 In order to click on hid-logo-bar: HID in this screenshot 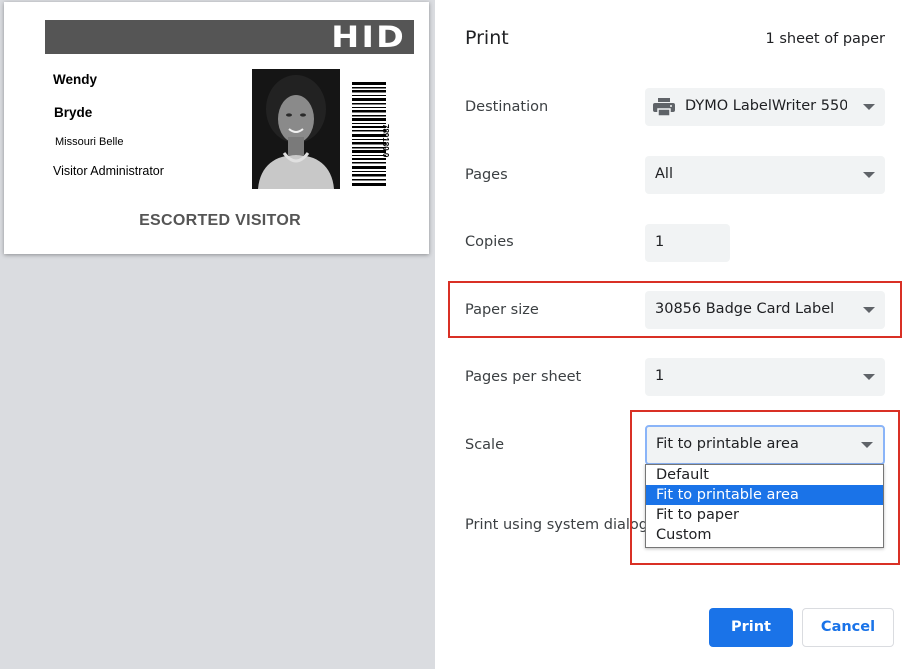, I will do `click(229, 37)`.